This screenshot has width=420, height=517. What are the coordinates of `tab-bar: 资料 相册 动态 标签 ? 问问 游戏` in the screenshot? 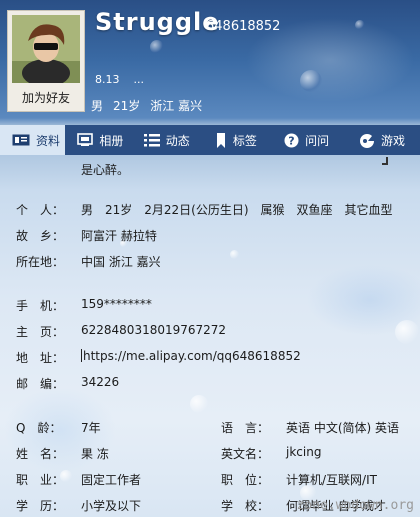 It's located at (210, 140).